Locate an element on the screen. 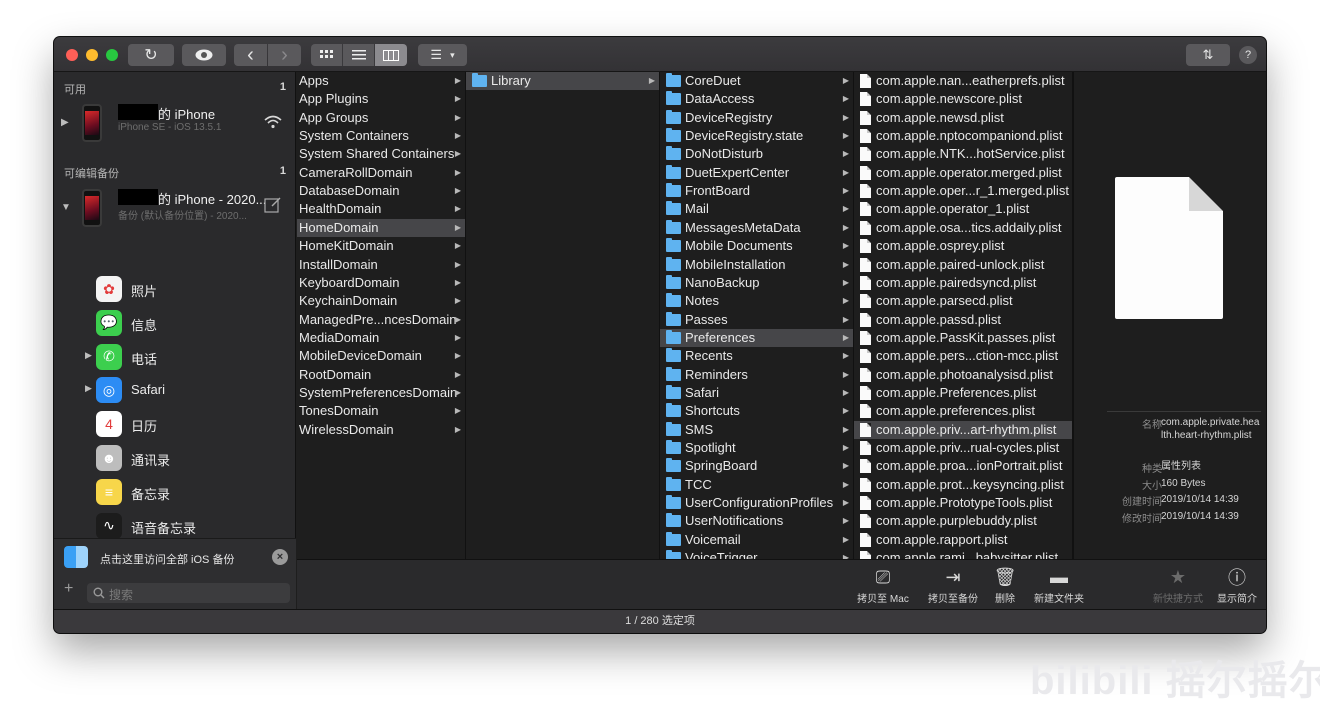 The image size is (1320, 706). icon-view-button is located at coordinates (327, 55).